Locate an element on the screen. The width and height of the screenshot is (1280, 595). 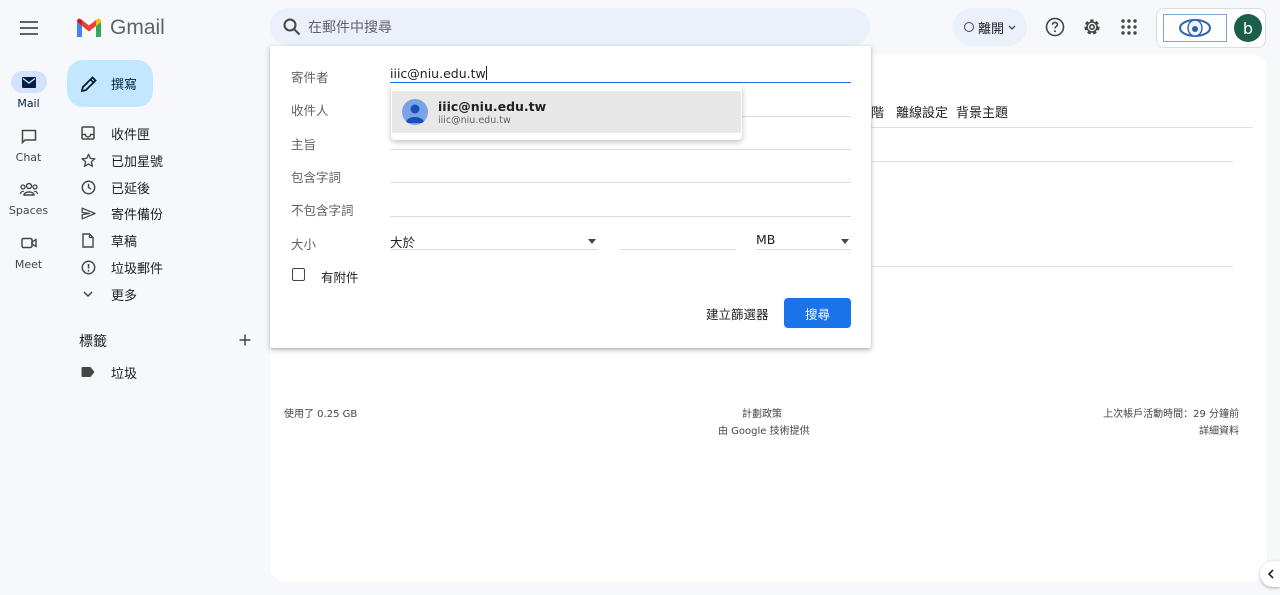
status-away-icon is located at coordinates (968, 27).